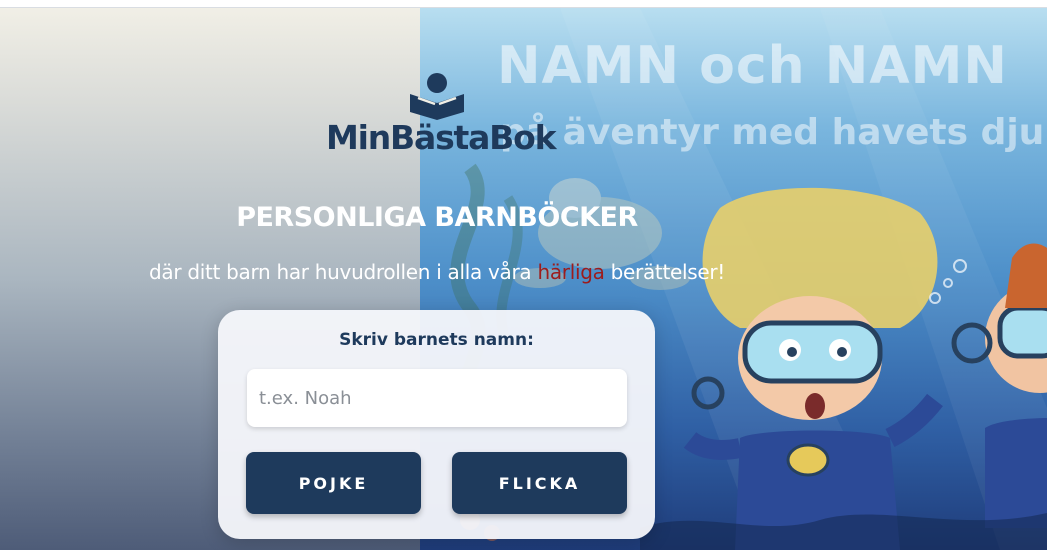 Image resolution: width=1047 pixels, height=550 pixels. Describe the element at coordinates (441, 137) in the screenshot. I see `logo-text: MinBästaBok` at that location.